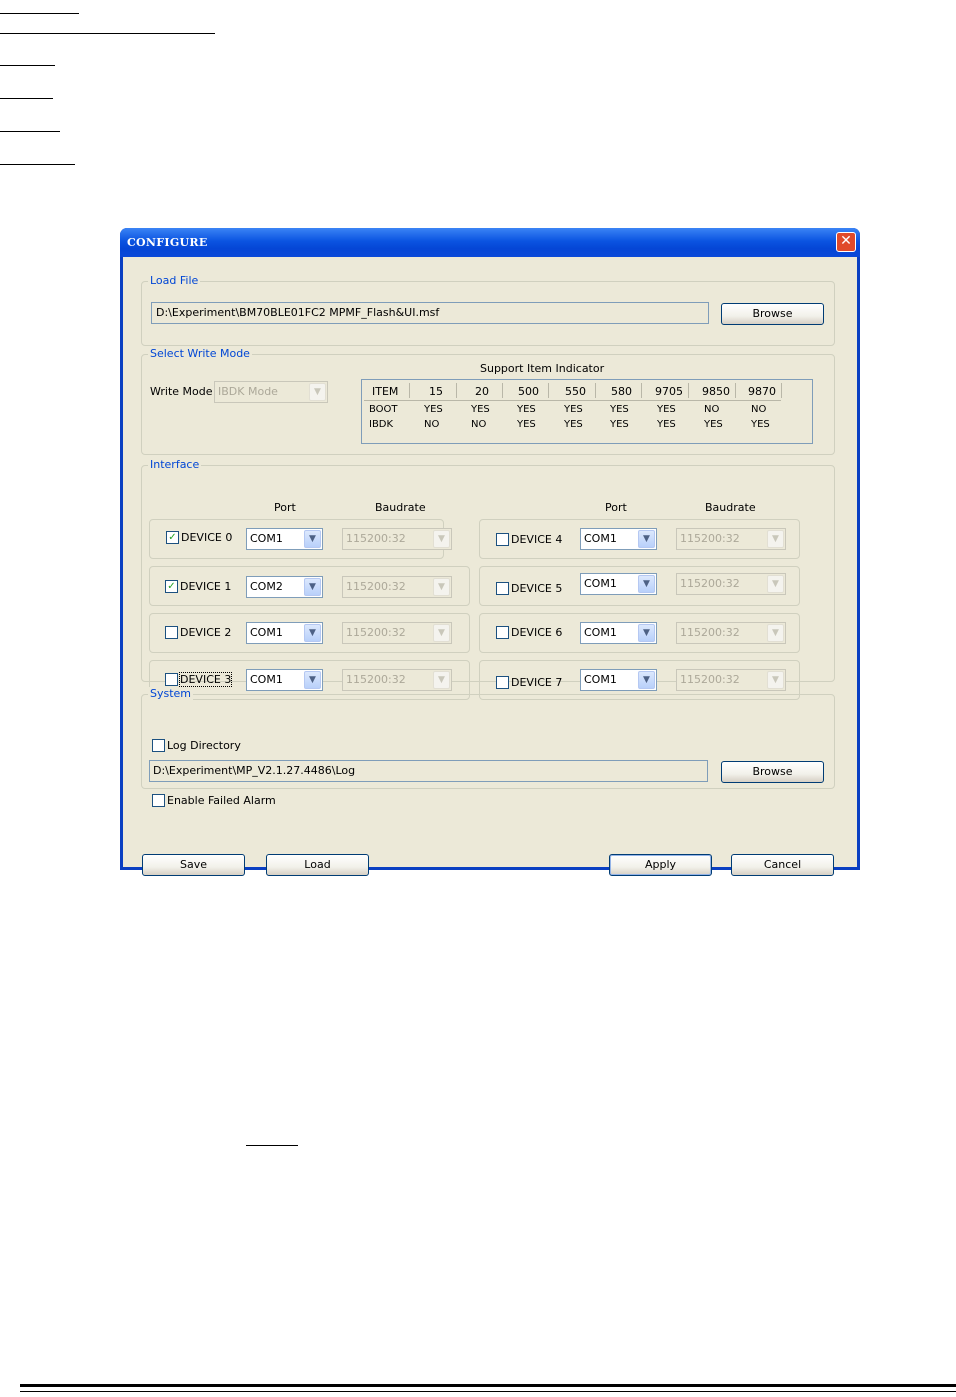  Describe the element at coordinates (248, 391) in the screenshot. I see `write-mode-value: IBDK Mode` at that location.